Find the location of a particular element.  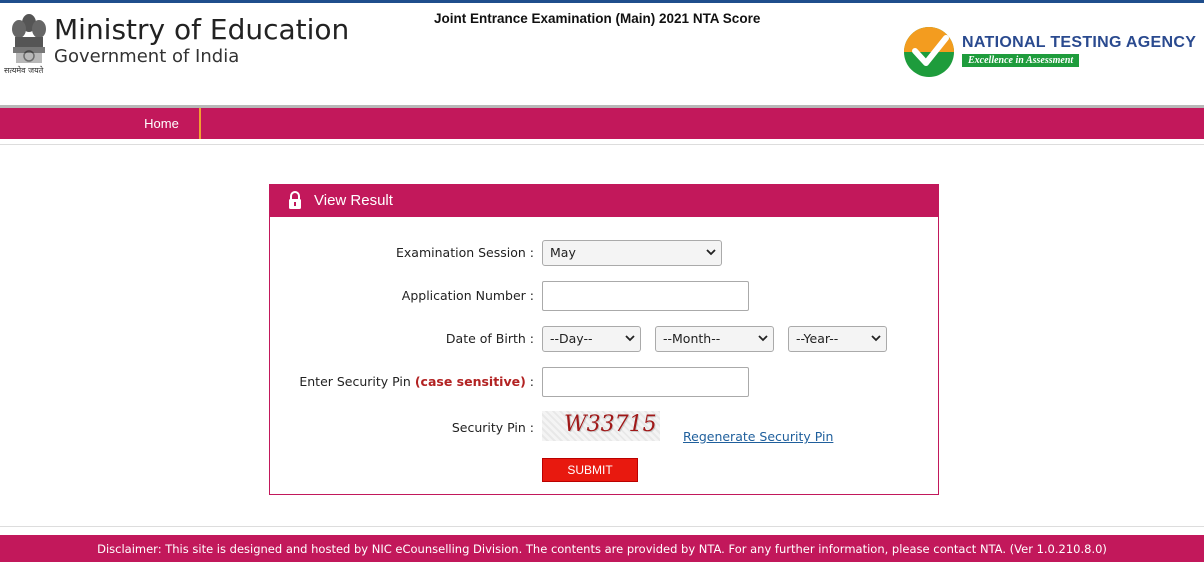

captcha-text: W33715 is located at coordinates (610, 424).